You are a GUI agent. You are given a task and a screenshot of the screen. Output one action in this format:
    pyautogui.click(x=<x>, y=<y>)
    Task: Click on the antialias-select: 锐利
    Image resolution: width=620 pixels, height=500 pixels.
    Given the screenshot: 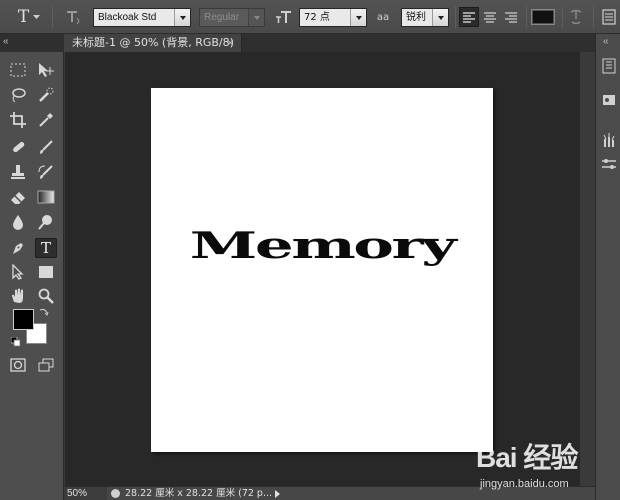 What is the action you would take?
    pyautogui.click(x=425, y=17)
    